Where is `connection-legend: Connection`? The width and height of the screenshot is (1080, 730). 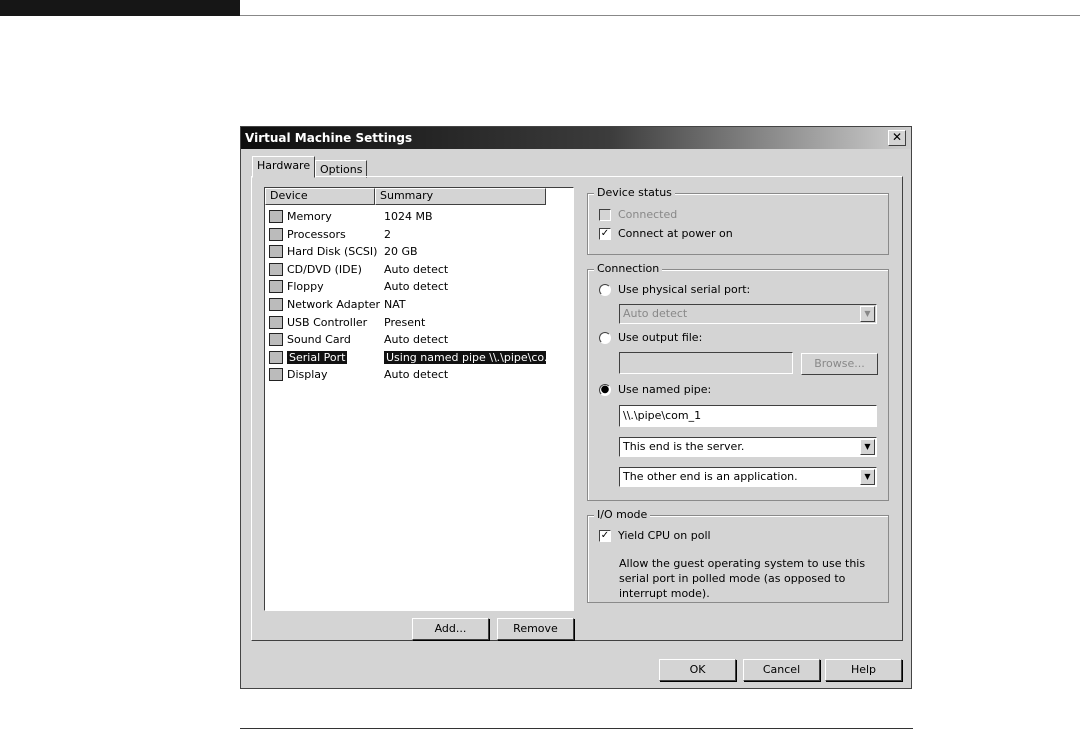
connection-legend: Connection is located at coordinates (628, 268).